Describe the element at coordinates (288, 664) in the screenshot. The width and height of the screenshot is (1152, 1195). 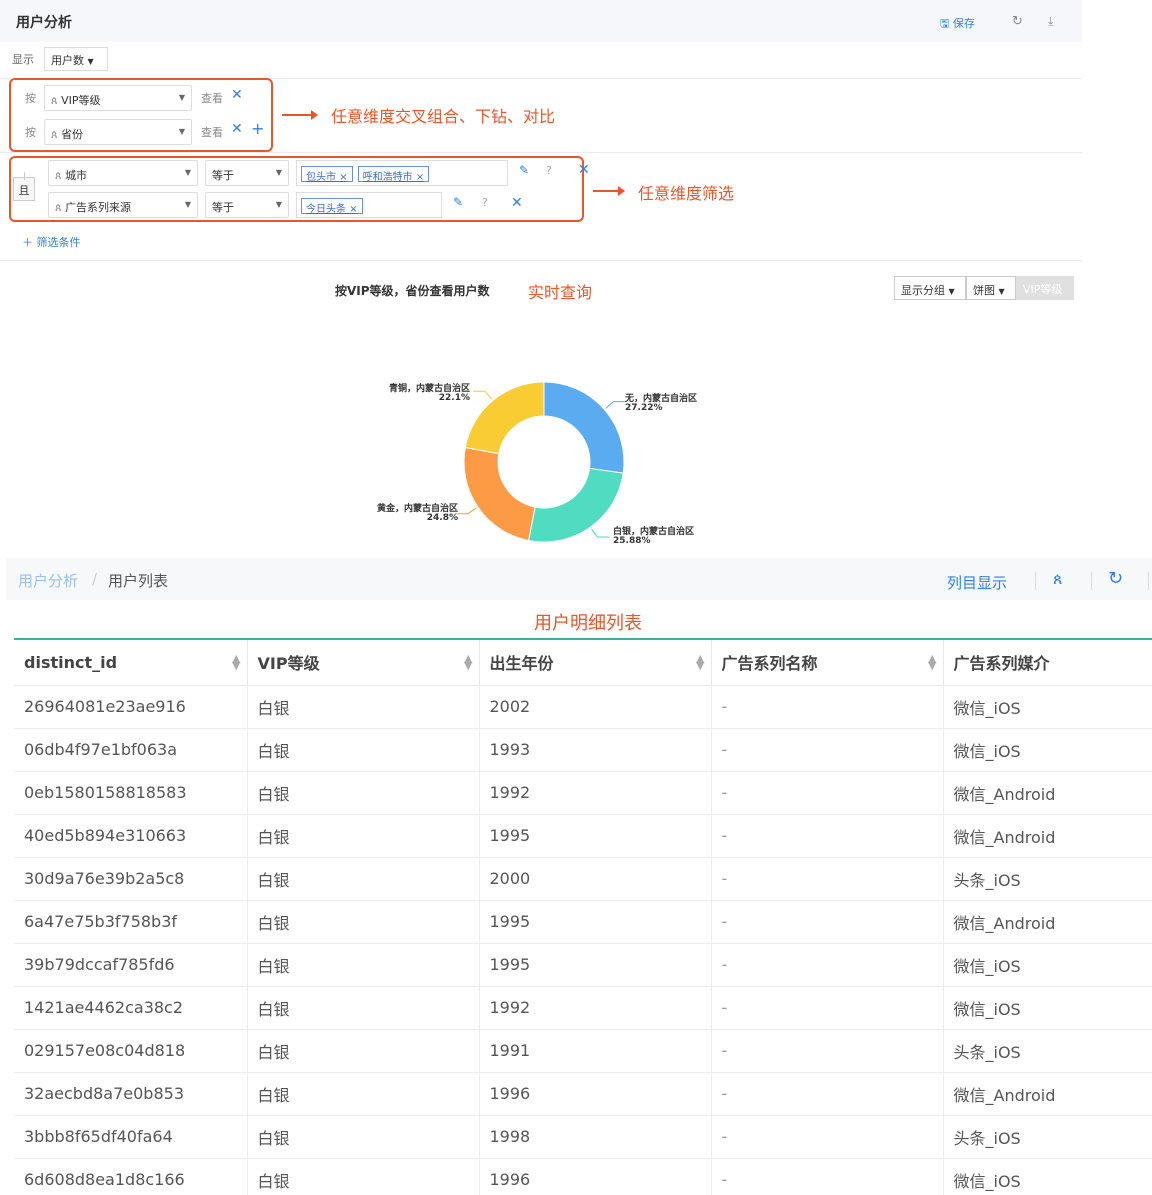
I see `column-header-label: VIP等级` at that location.